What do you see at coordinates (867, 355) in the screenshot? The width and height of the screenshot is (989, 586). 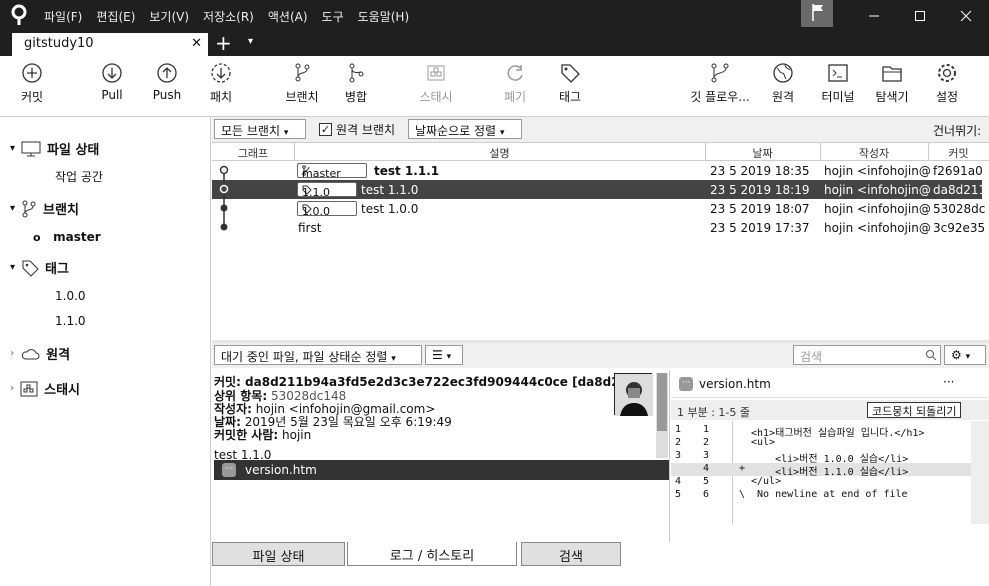 I see `search-input: 검색` at bounding box center [867, 355].